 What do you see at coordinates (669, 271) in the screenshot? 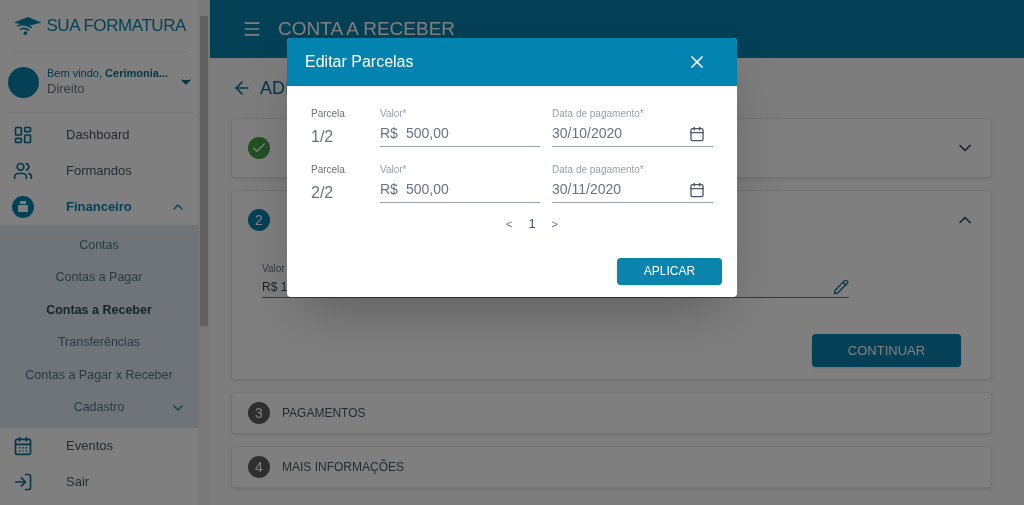
I see `apply-button: APLICAR` at bounding box center [669, 271].